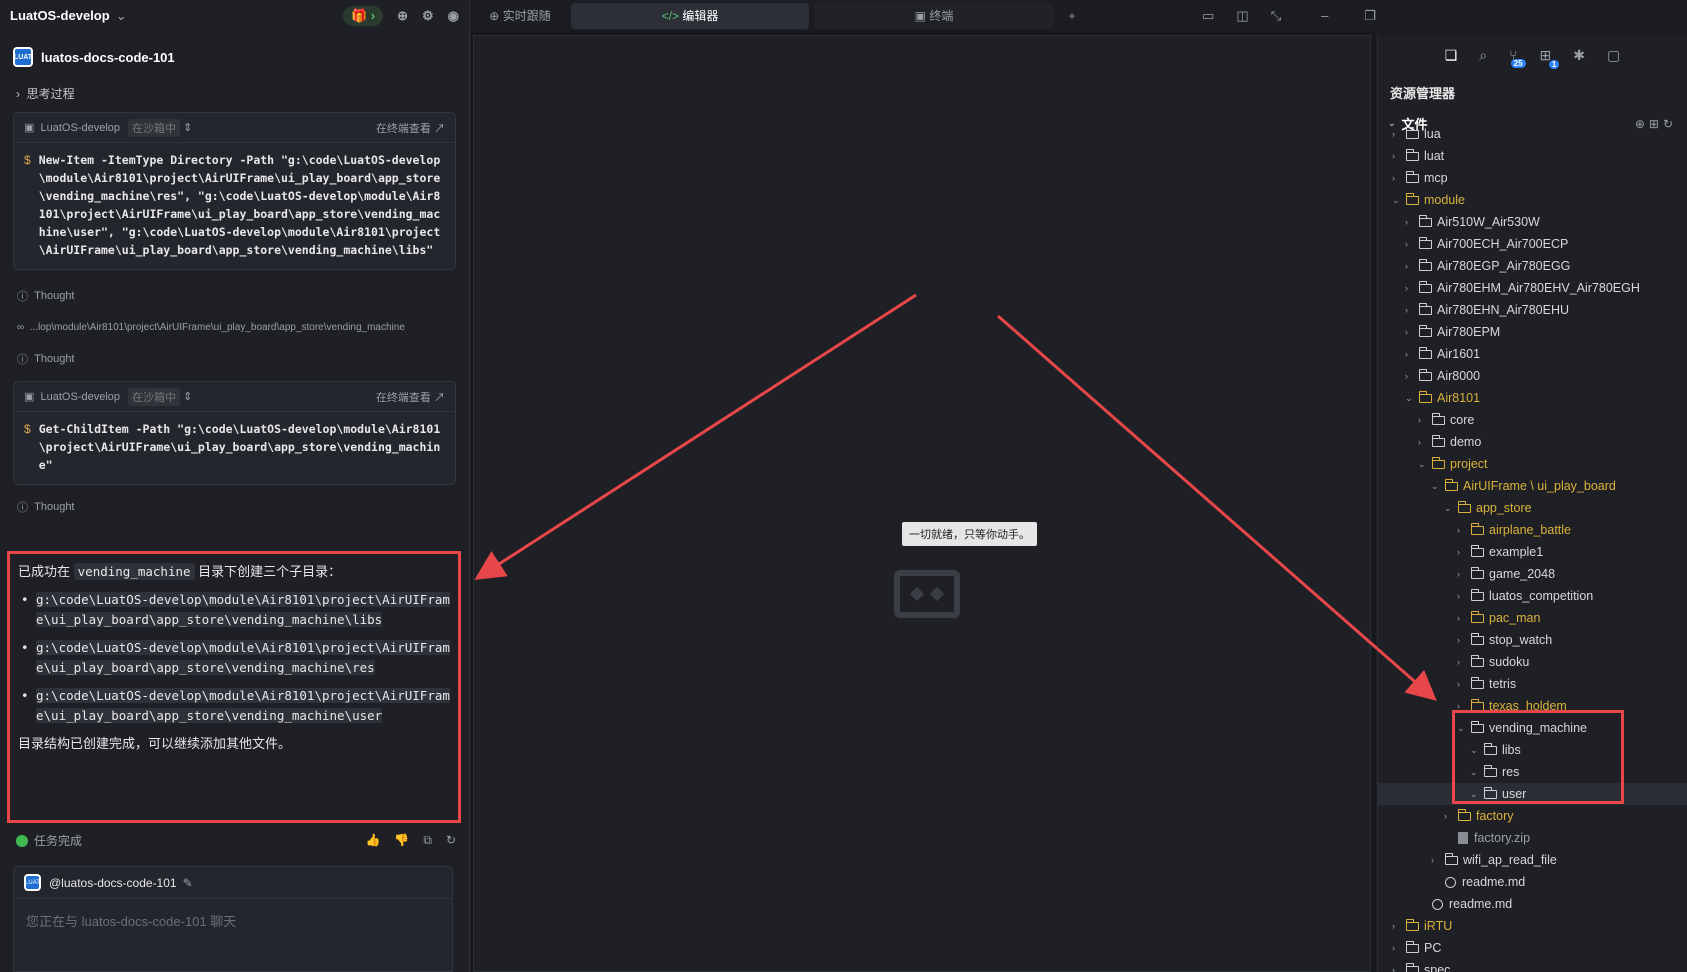  What do you see at coordinates (401, 840) in the screenshot?
I see `thumbs-down-icon: 👎` at bounding box center [401, 840].